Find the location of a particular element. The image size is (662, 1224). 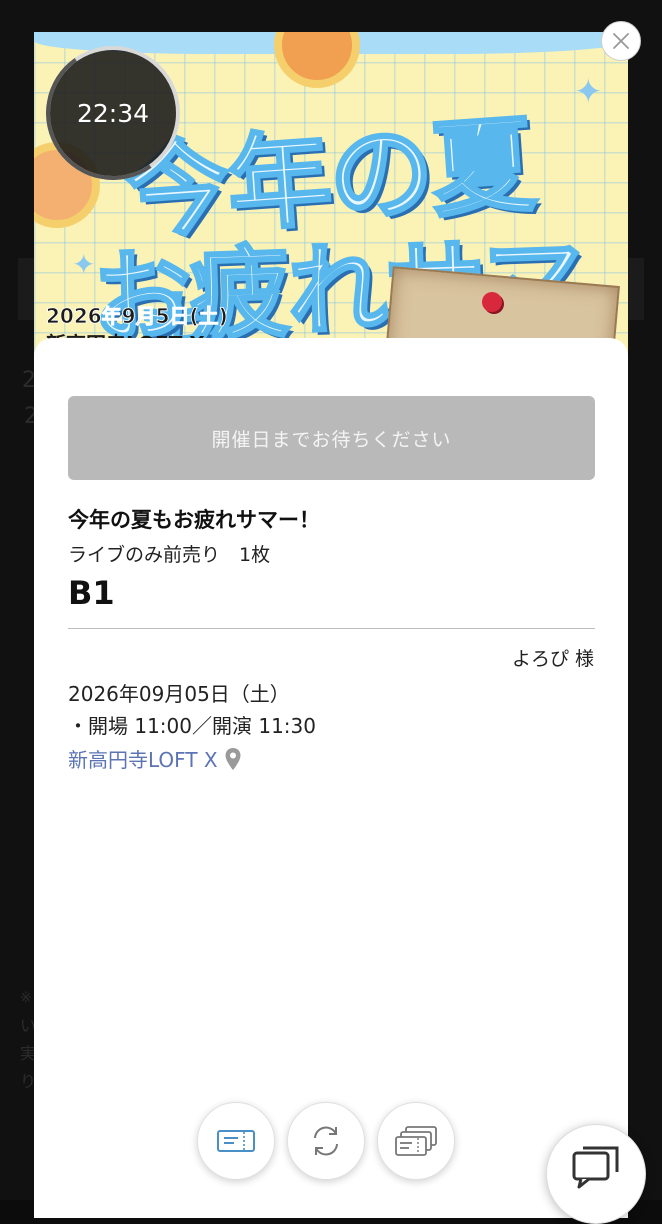

timer-text: 22:34 is located at coordinates (113, 113).